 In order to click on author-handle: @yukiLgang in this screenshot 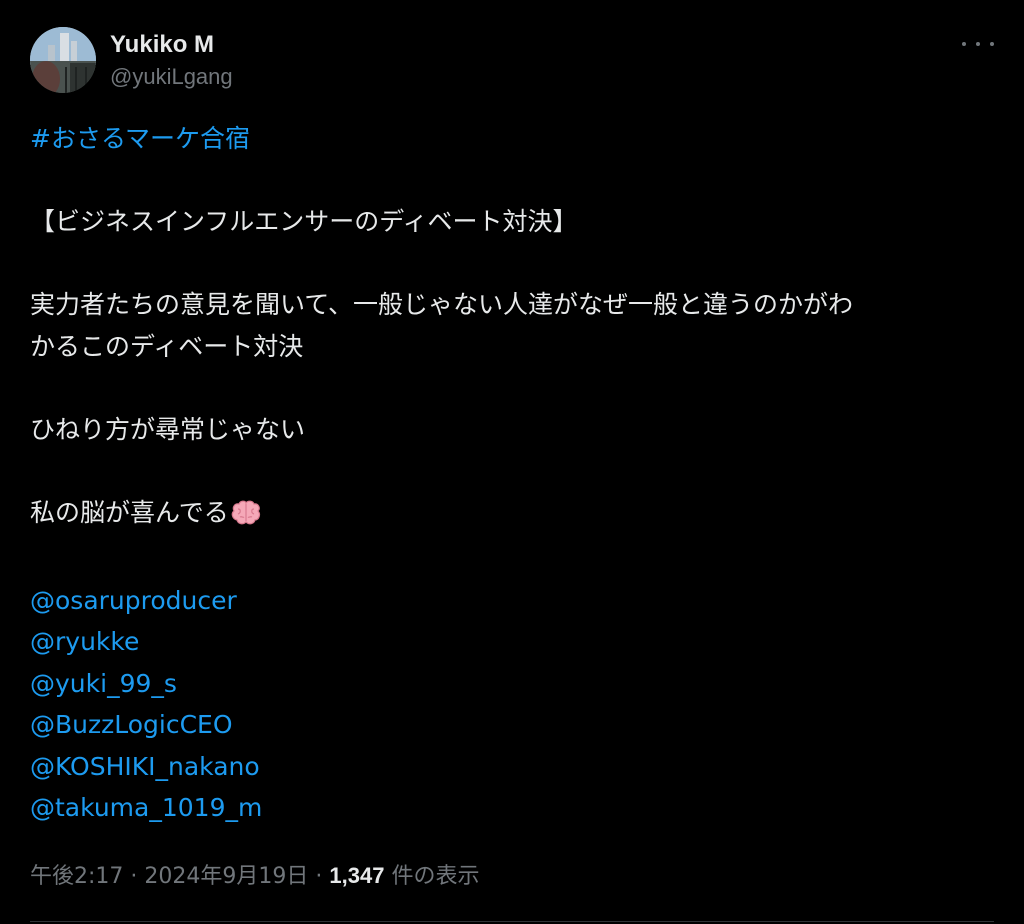, I will do `click(171, 77)`.